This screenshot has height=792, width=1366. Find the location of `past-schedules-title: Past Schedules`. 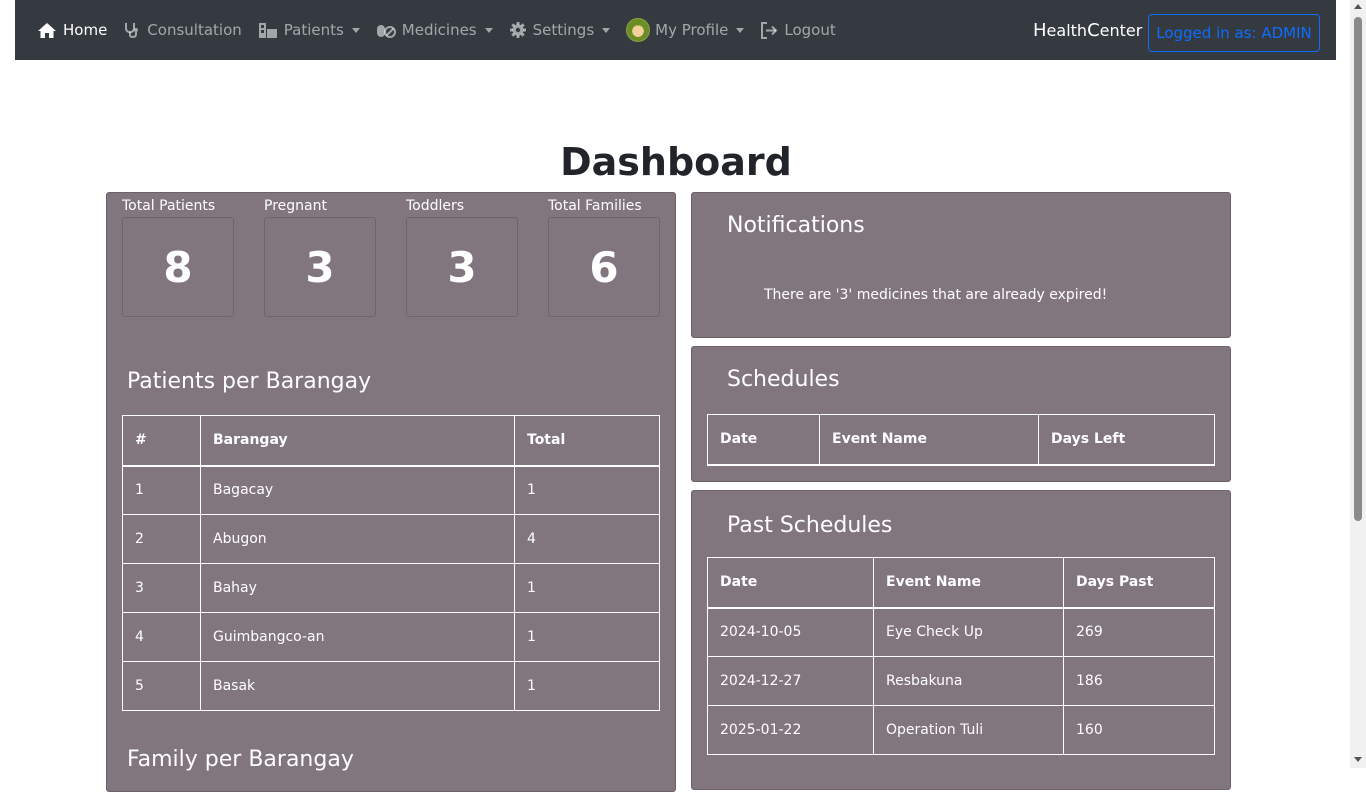

past-schedules-title: Past Schedules is located at coordinates (810, 525).